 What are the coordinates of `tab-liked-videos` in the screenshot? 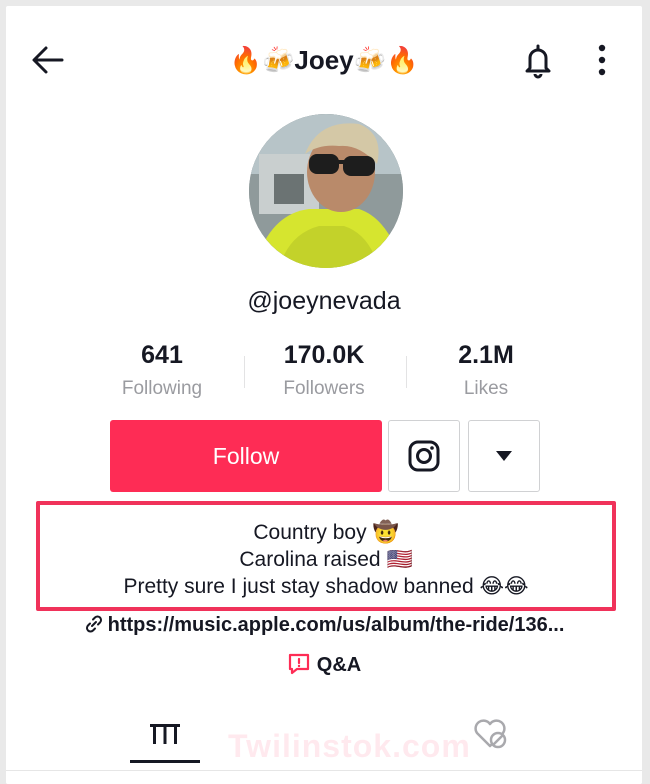 It's located at (490, 734).